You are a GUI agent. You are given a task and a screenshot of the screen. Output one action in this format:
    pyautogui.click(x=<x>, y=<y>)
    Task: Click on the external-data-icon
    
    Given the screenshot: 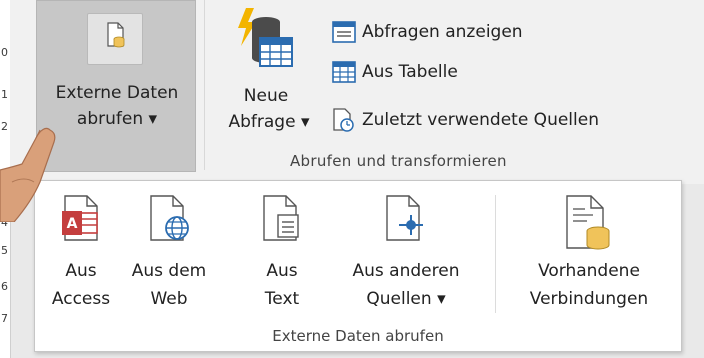 What is the action you would take?
    pyautogui.click(x=115, y=39)
    